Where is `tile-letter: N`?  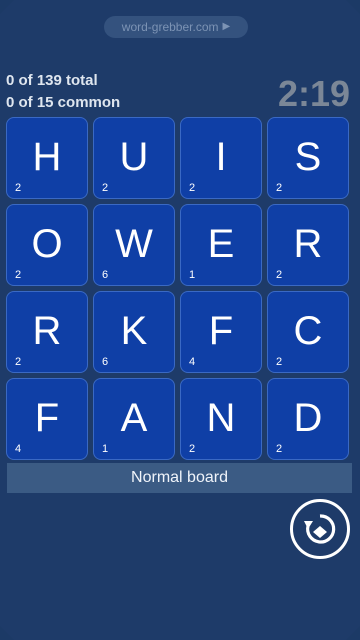 tile-letter: N is located at coordinates (221, 418).